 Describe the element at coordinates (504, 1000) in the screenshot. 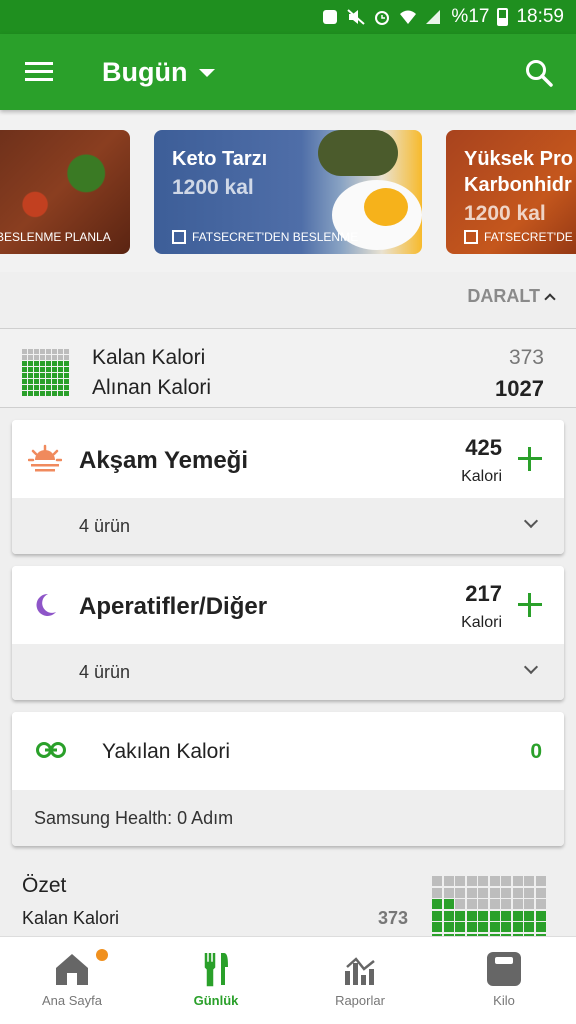

I see `nav-label: Kilo` at that location.